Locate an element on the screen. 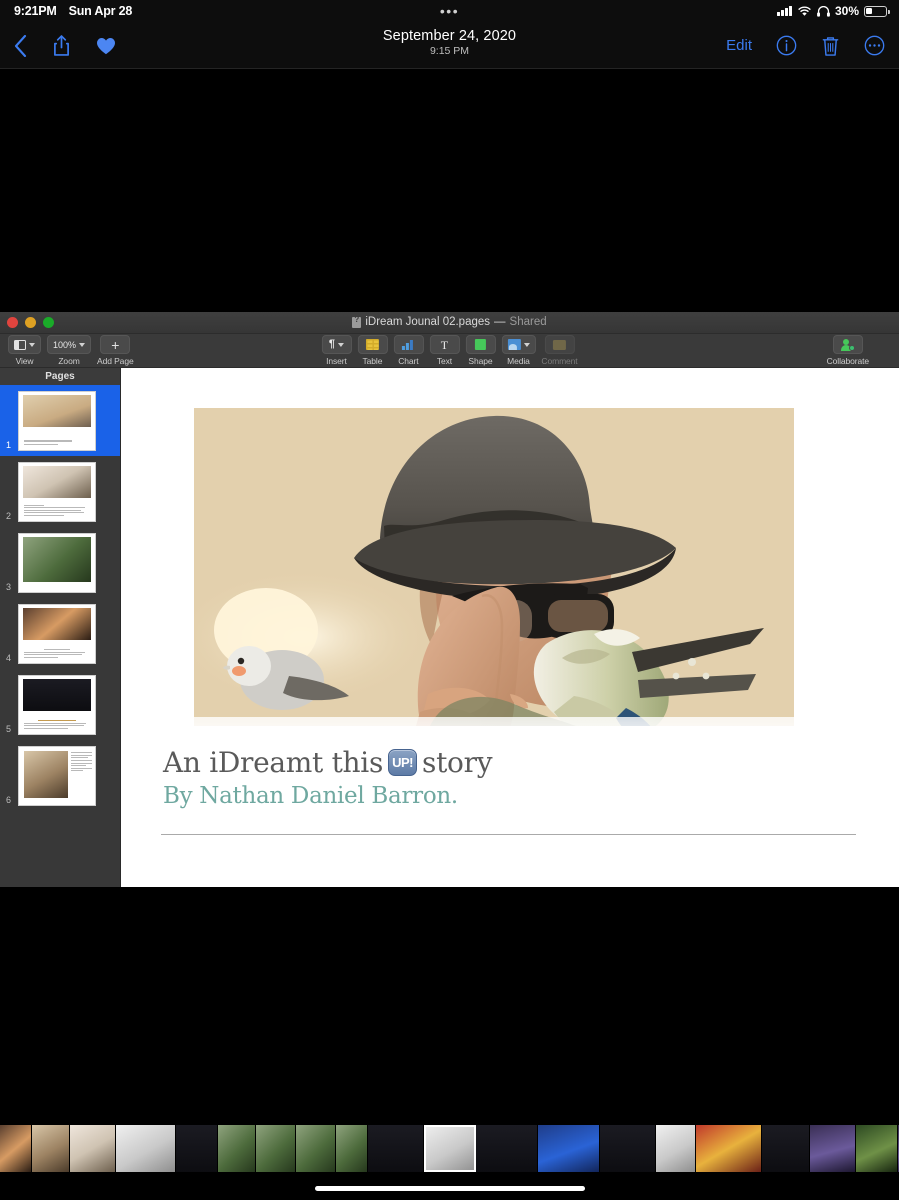  page-thumbnail-2: 2 is located at coordinates (60, 491).